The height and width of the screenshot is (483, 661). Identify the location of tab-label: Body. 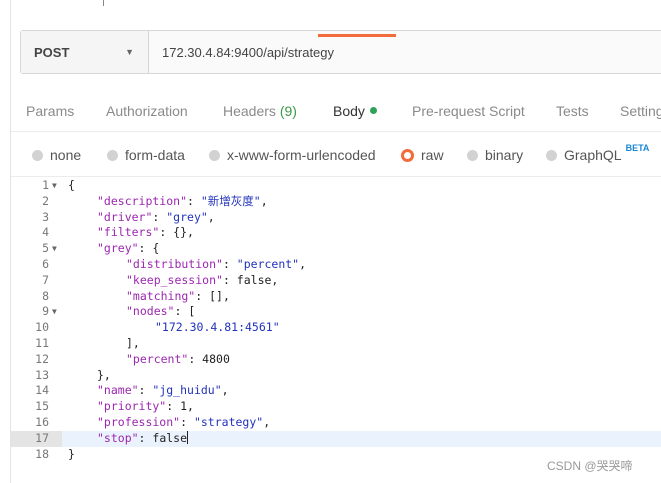
(349, 111).